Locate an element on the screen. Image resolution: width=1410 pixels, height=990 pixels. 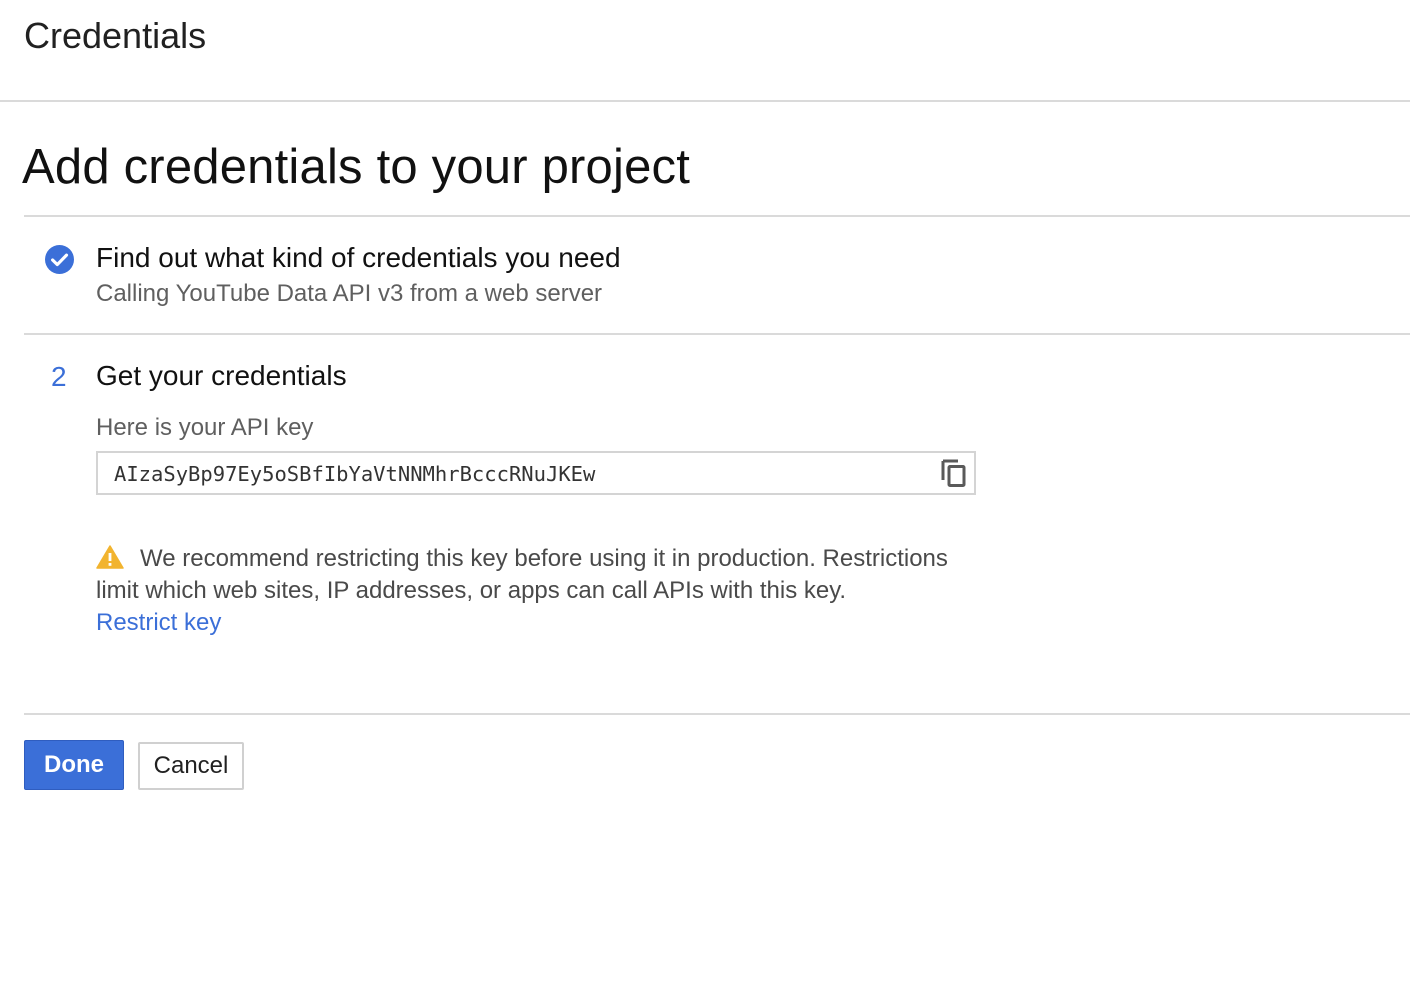
restrict-key-link: Restrict key is located at coordinates (158, 623).